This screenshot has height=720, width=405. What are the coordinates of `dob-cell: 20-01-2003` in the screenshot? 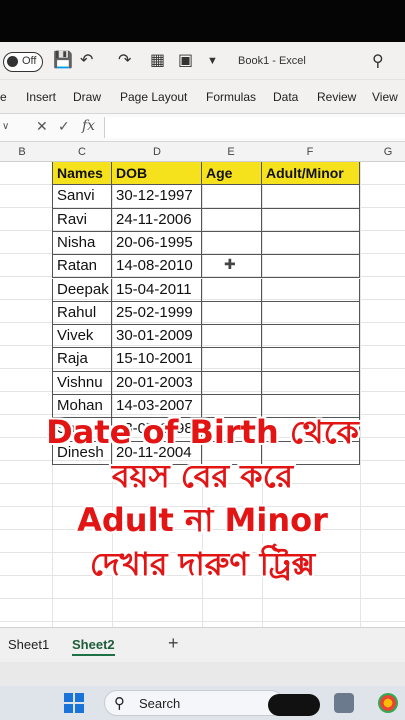 It's located at (157, 383).